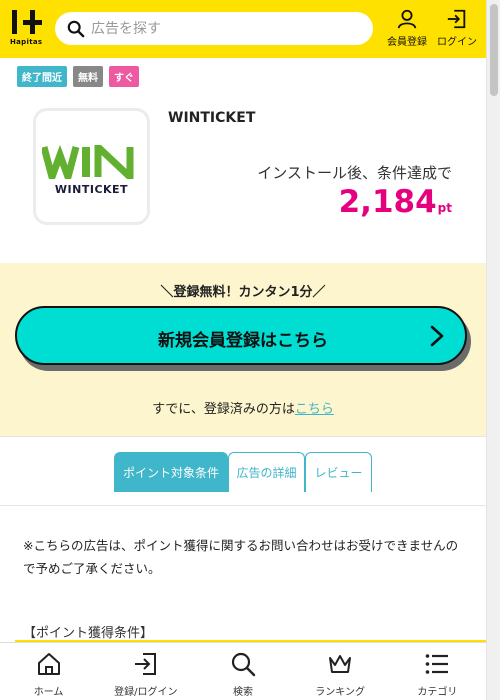 Image resolution: width=500 pixels, height=700 pixels. Describe the element at coordinates (243, 292) in the screenshot. I see `register-catchphrase: ＼登録無料！カンタン1分／` at that location.